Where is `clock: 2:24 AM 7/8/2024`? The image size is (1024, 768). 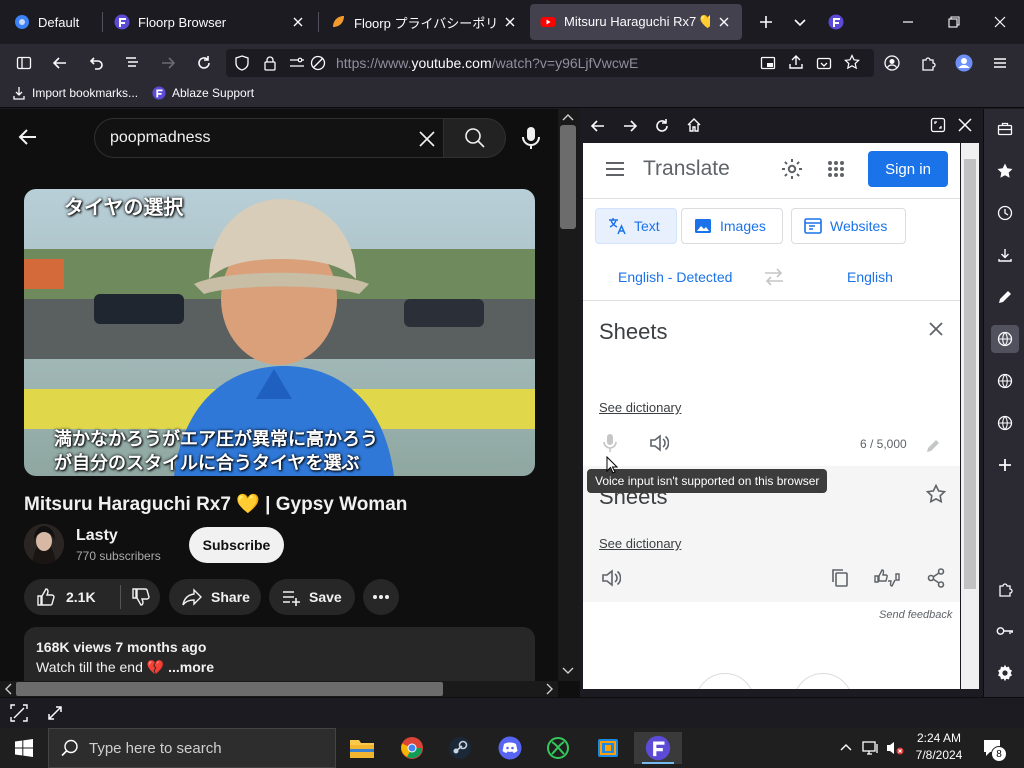
clock: 2:24 AM 7/8/2024 is located at coordinates (939, 746).